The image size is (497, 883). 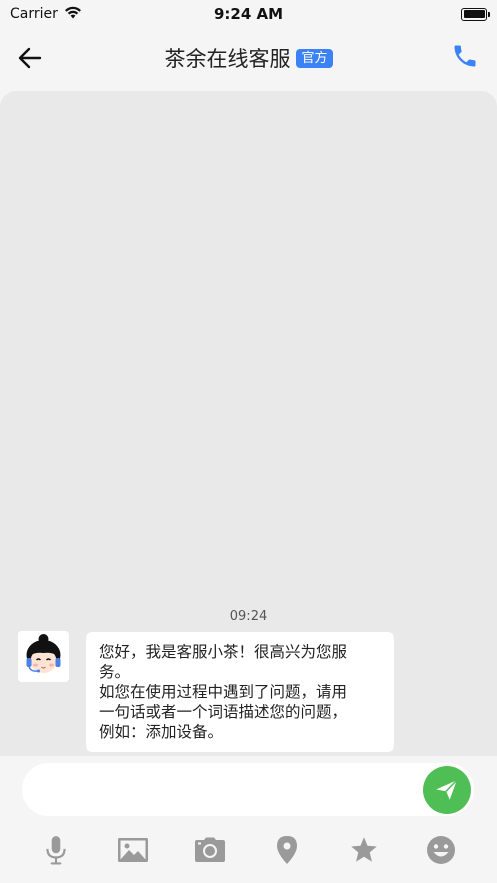 I want to click on message-line: 一句话或者一个词语描述您的问题，, so click(x=223, y=712).